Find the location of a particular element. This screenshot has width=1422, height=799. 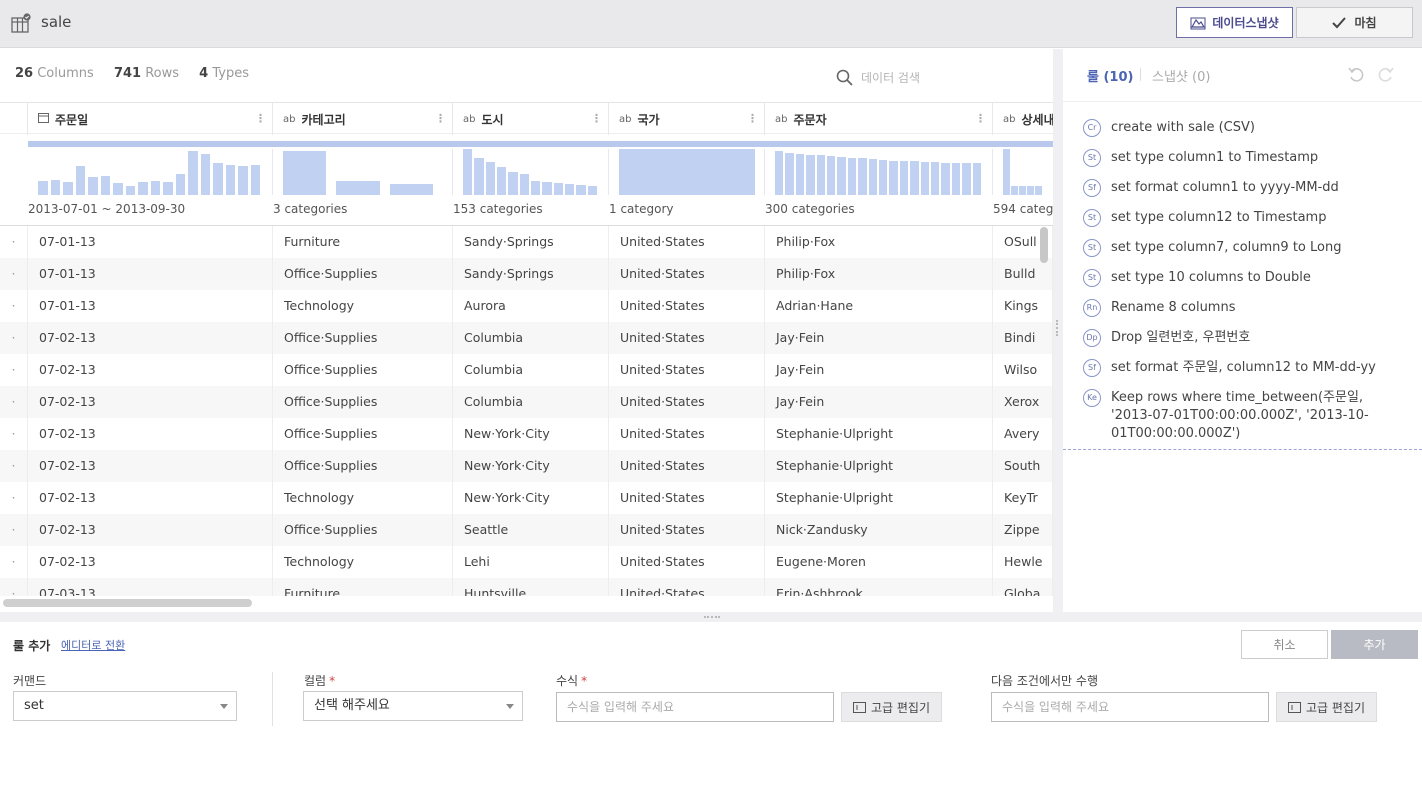

histogram-country is located at coordinates (687, 172).